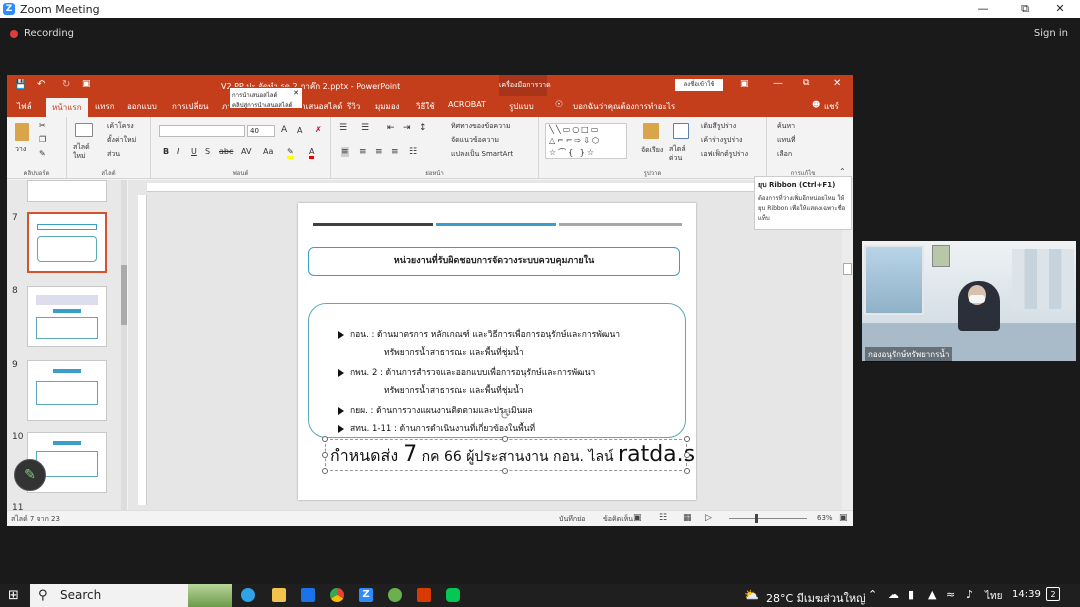 The width and height of the screenshot is (1080, 607). What do you see at coordinates (296, 93) in the screenshot?
I see `tooltip-close-icon: ✕` at bounding box center [296, 93].